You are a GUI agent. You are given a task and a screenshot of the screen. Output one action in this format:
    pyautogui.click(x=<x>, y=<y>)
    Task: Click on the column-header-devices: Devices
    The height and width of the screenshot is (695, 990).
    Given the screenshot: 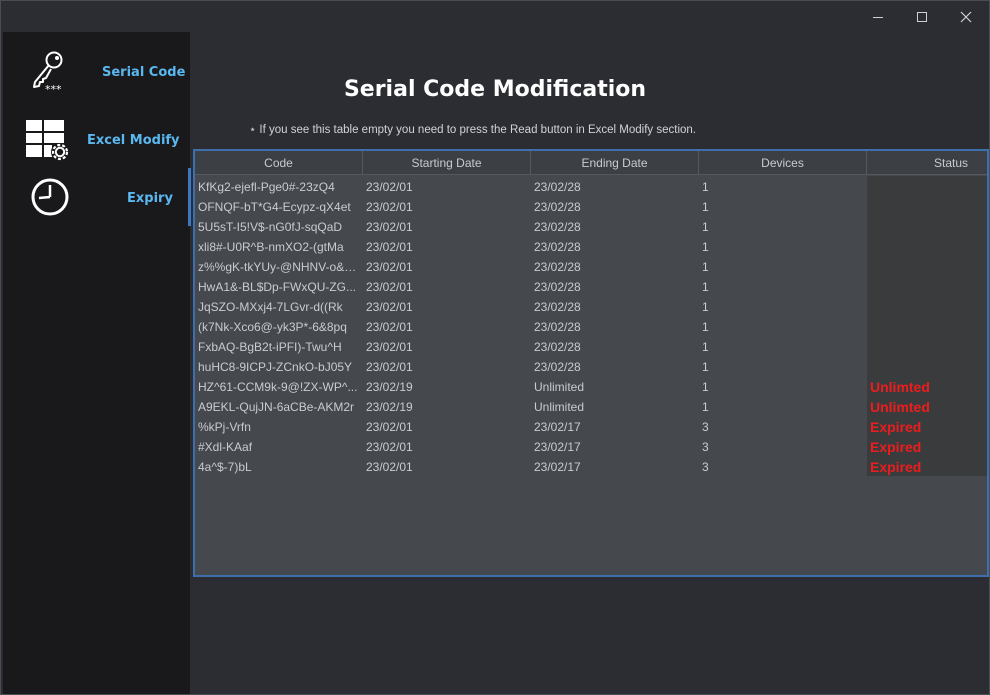 What is the action you would take?
    pyautogui.click(x=783, y=163)
    